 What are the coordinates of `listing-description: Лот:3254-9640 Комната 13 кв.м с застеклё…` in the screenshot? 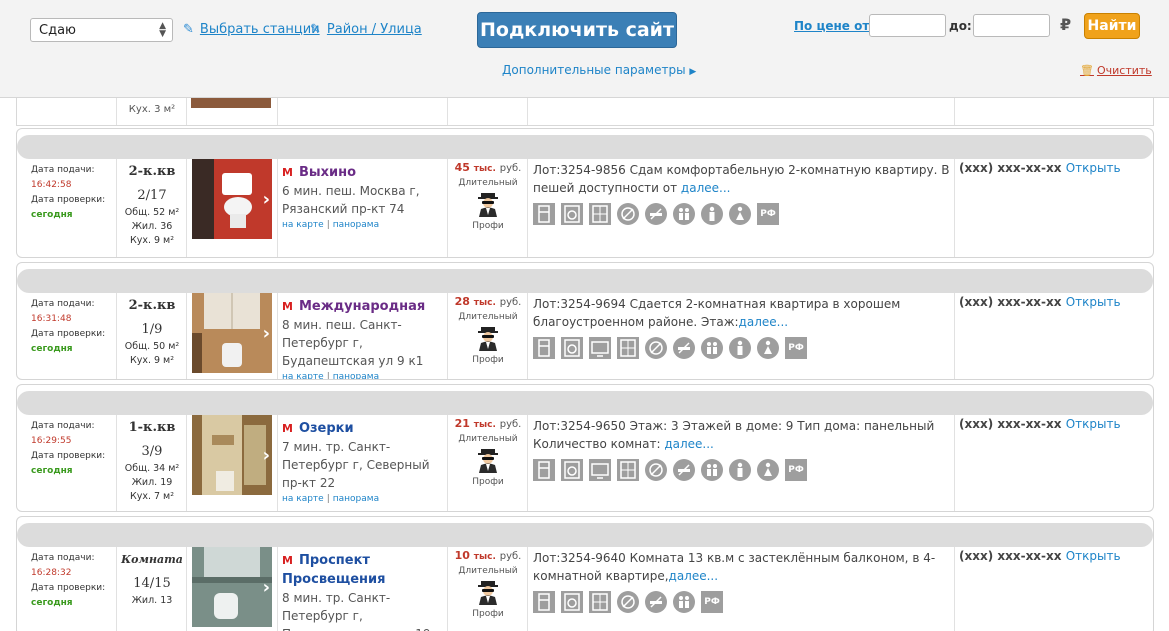 It's located at (734, 567).